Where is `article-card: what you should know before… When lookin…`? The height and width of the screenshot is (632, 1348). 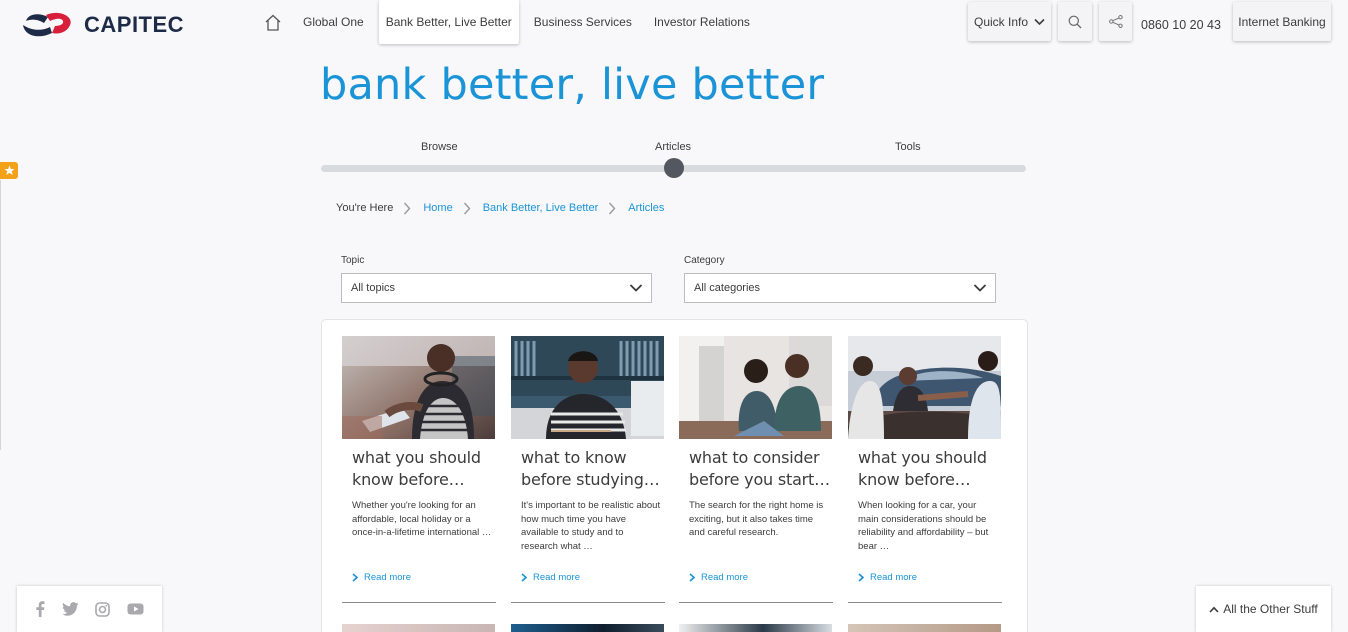 article-card: what you should know before… When lookin… is located at coordinates (925, 469).